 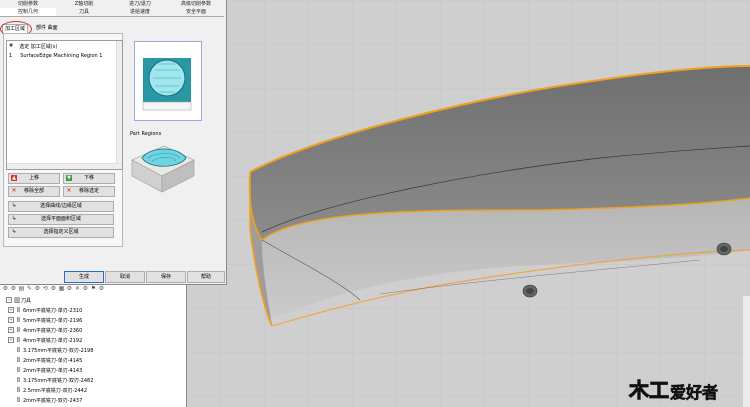 I want to click on part-regions-image, so click(x=163, y=167).